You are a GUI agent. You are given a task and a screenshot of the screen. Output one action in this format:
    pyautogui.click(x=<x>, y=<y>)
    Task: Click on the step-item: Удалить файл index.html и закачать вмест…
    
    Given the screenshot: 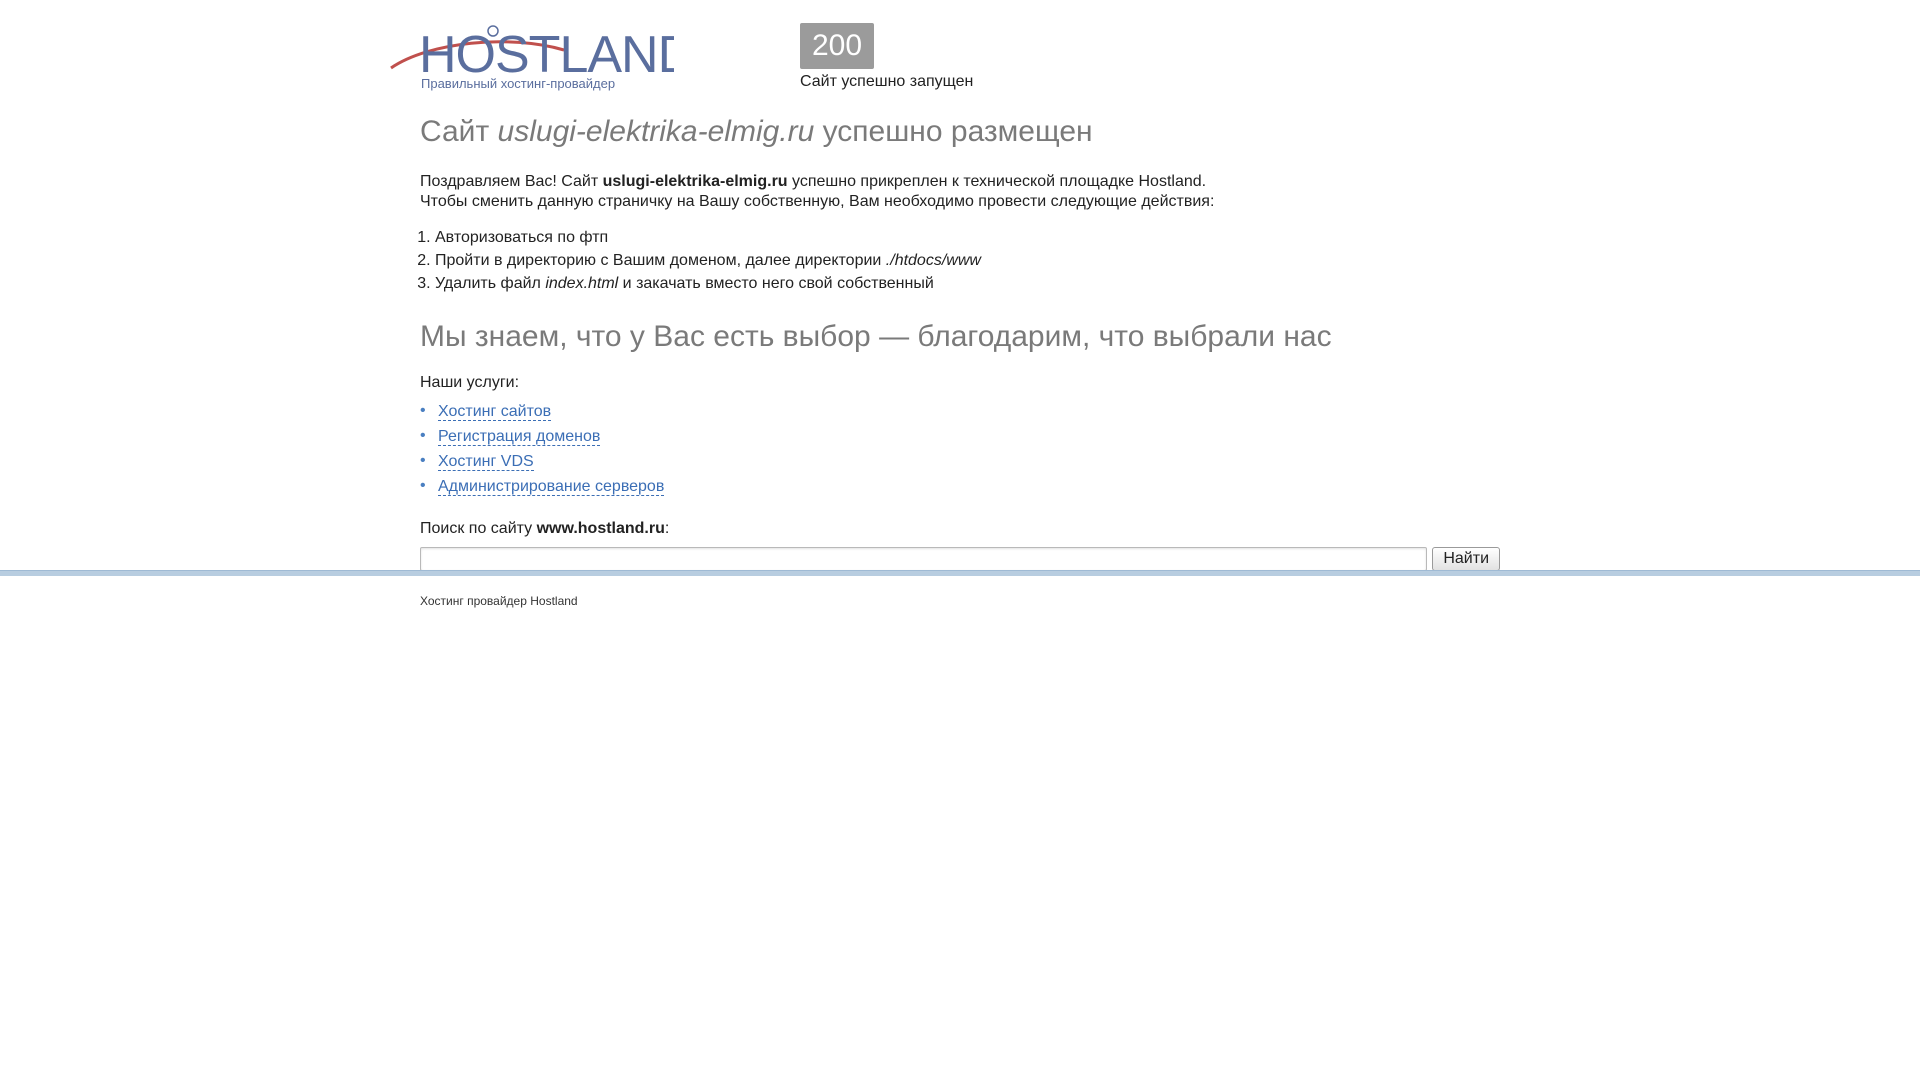 What is the action you would take?
    pyautogui.click(x=967, y=283)
    